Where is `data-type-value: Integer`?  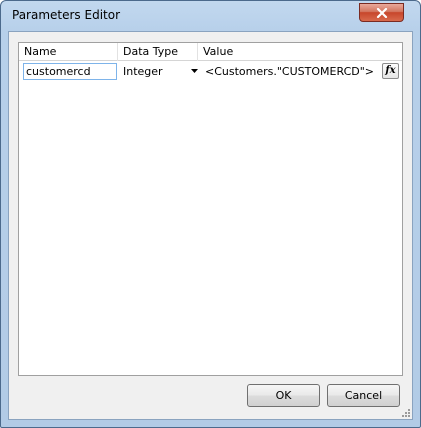
data-type-value: Integer is located at coordinates (143, 71).